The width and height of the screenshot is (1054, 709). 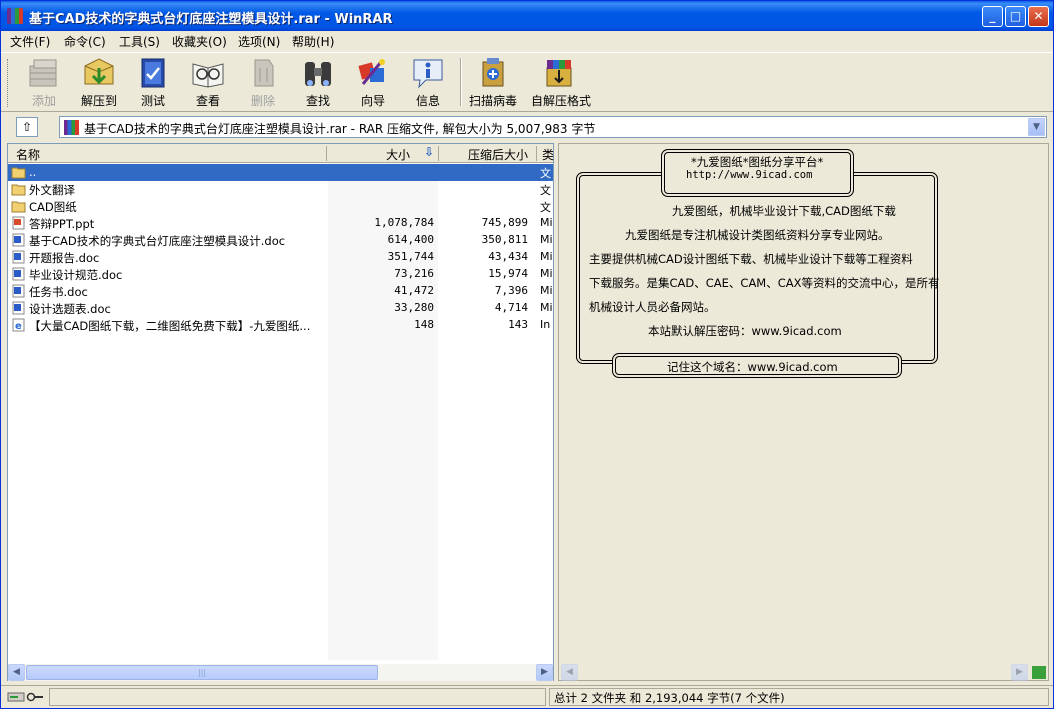 I want to click on menu-commands: 命令(C), so click(x=85, y=41).